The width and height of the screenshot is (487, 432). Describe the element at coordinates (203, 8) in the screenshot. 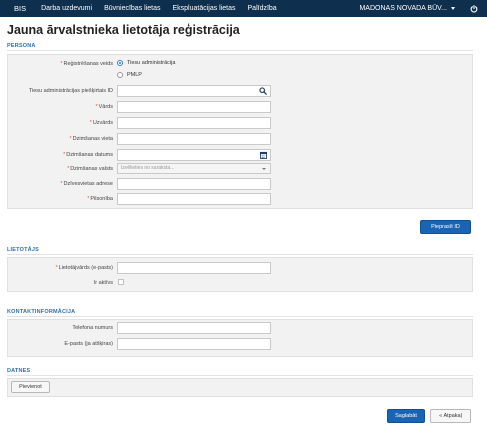

I see `nav-item-ekspluatacijas-lietas: Ekspluatācijas lietas` at that location.